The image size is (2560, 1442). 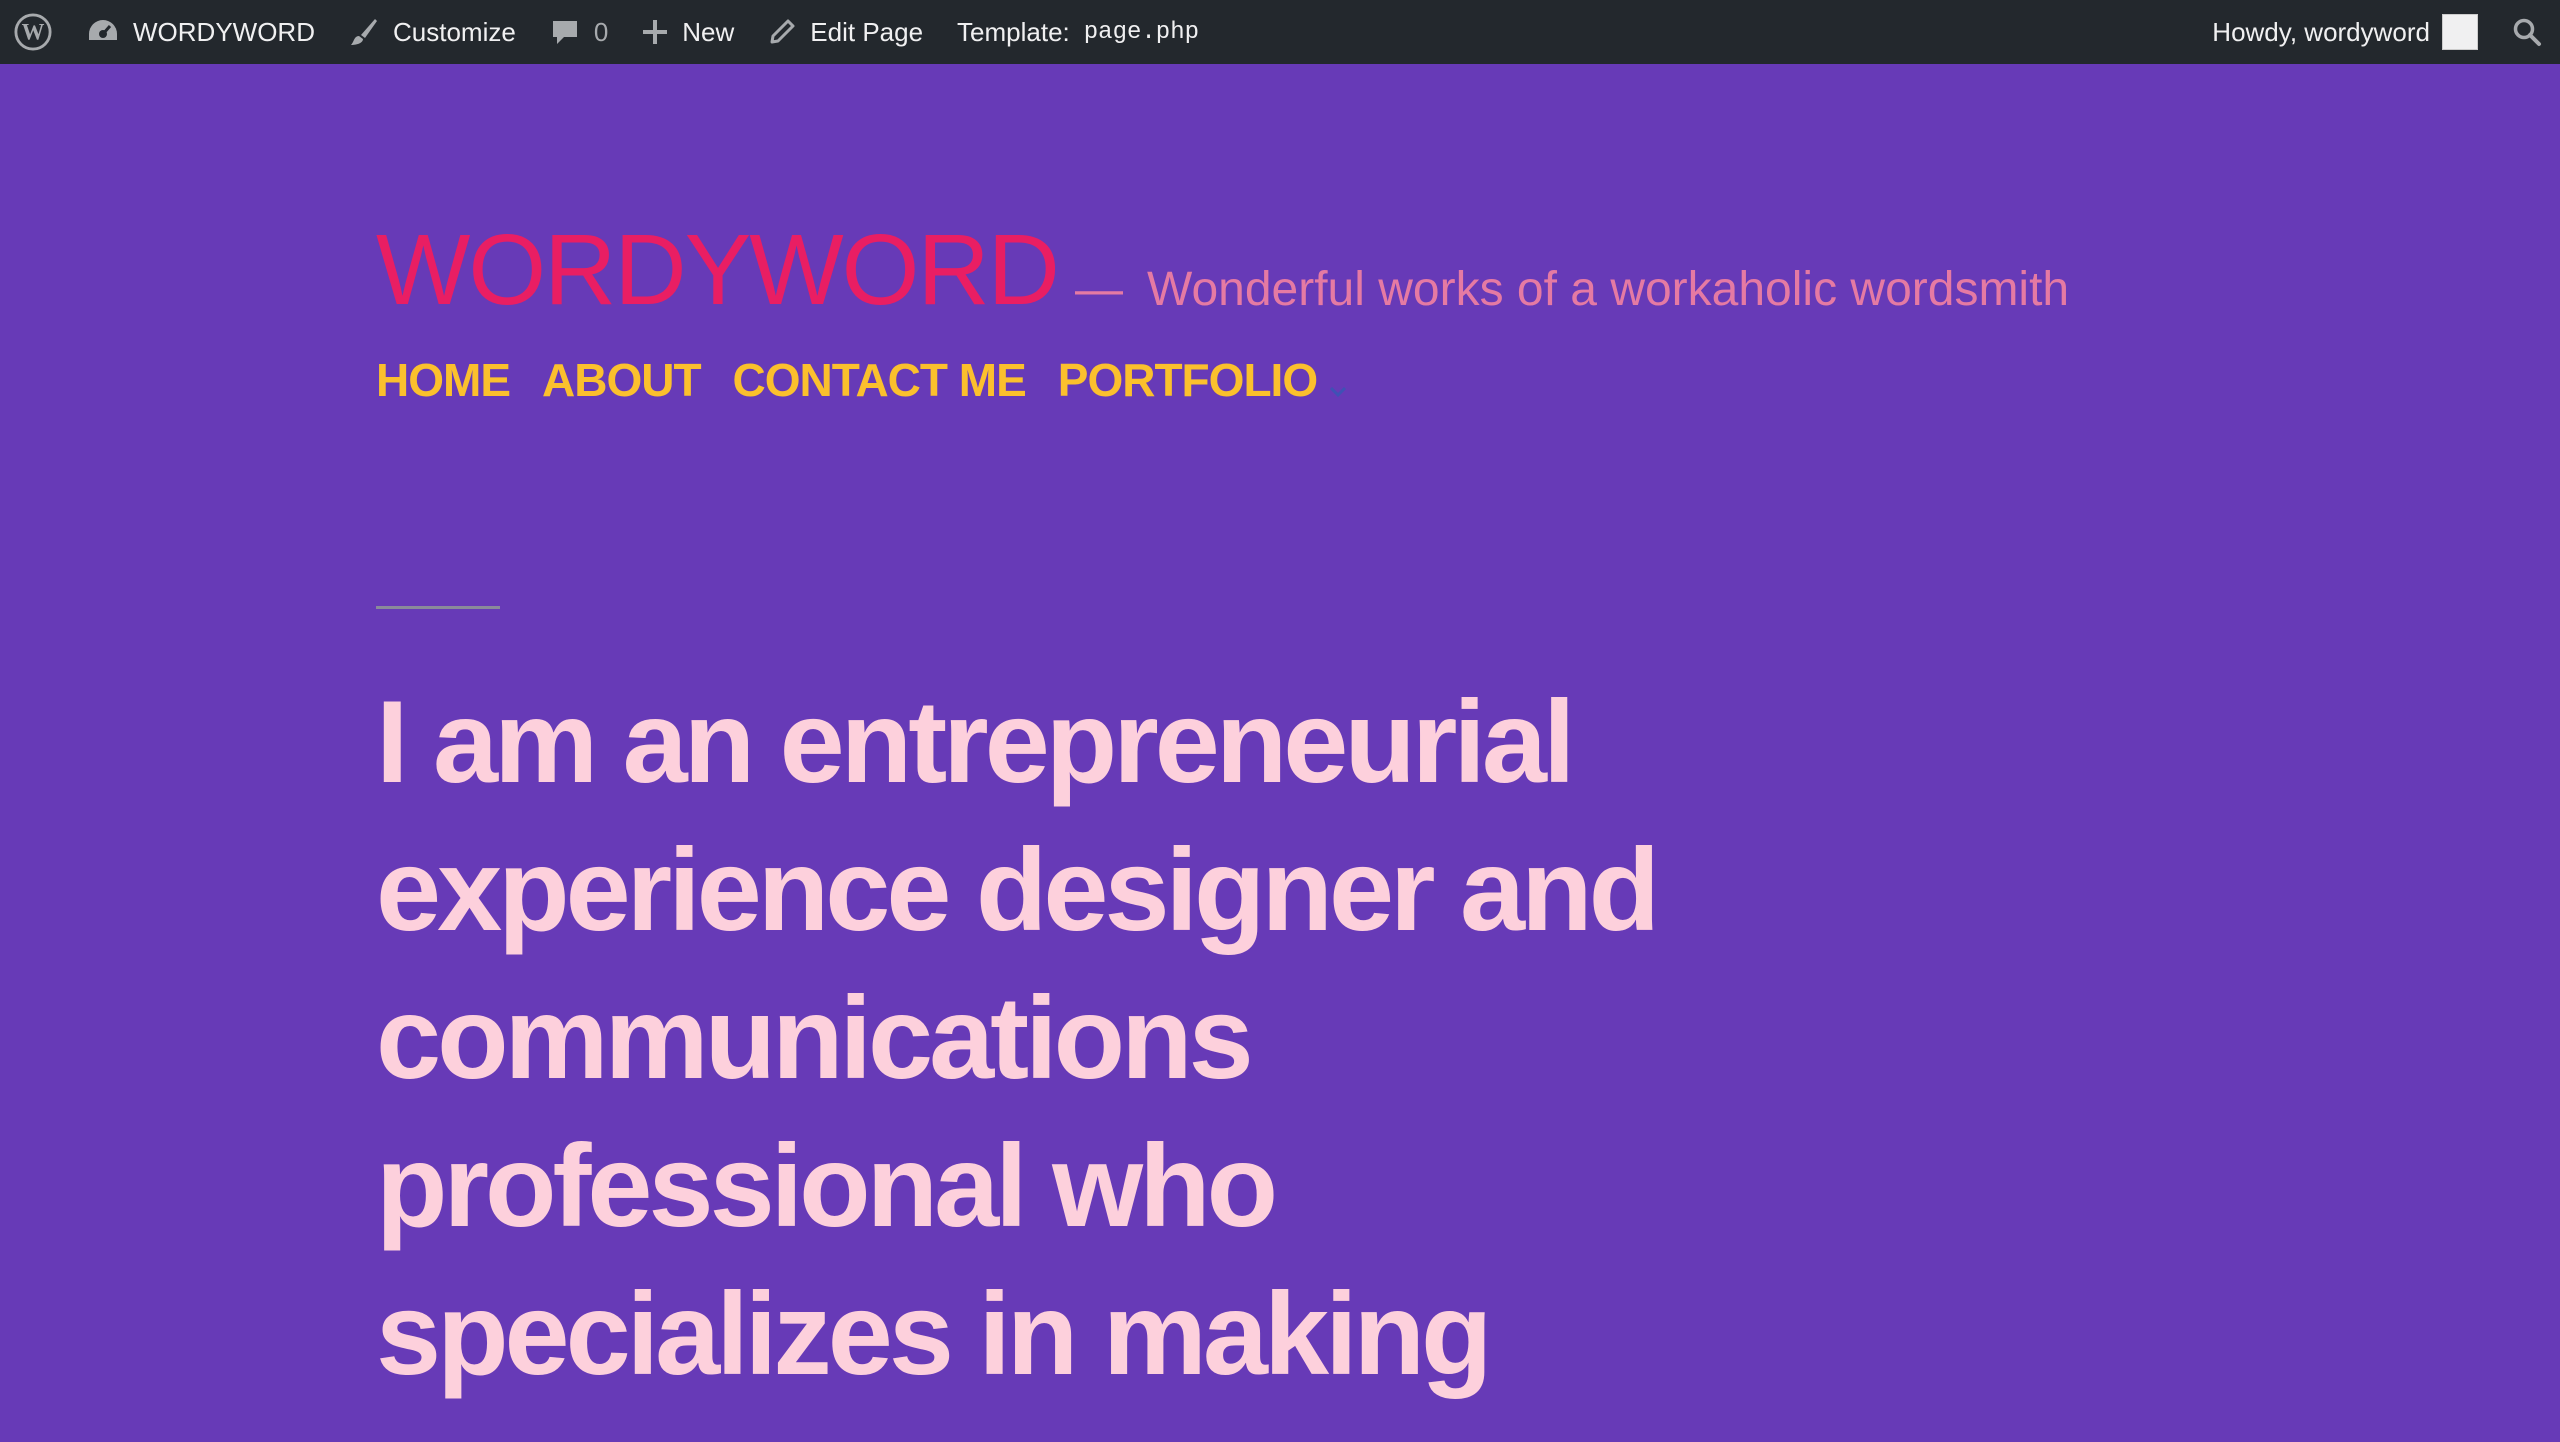 I want to click on customize-link: Customize, so click(x=432, y=32).